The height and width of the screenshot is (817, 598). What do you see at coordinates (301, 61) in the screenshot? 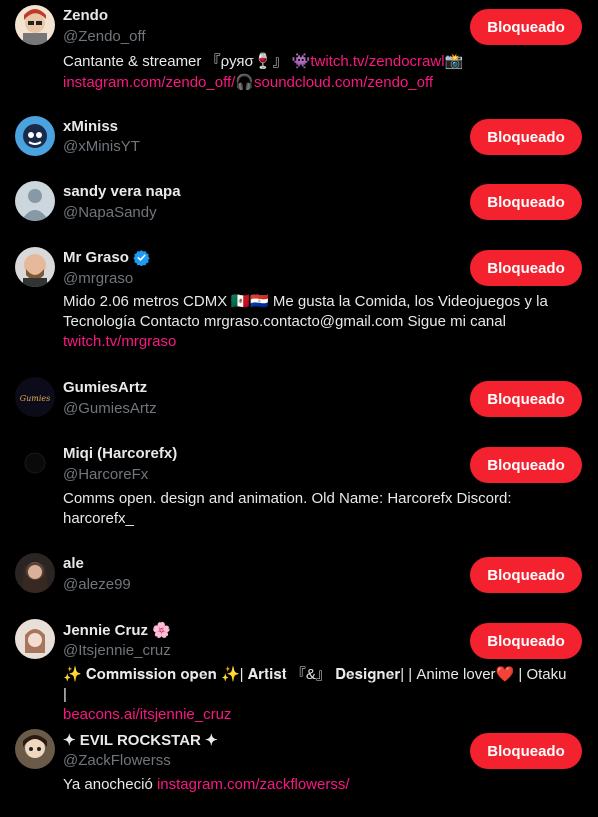
I see `bio-text: 👾` at bounding box center [301, 61].